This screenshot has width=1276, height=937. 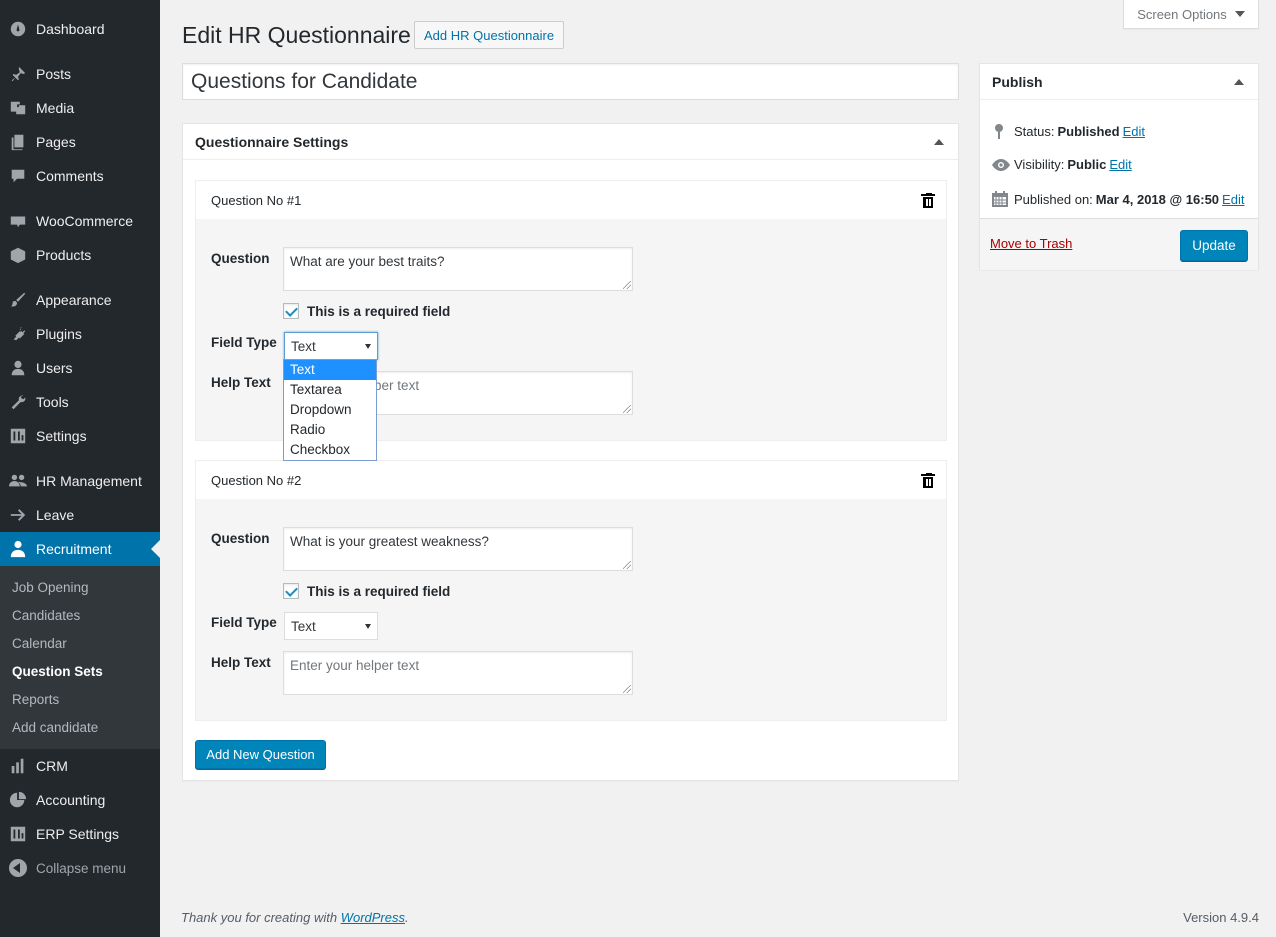 What do you see at coordinates (80, 29) in the screenshot?
I see `menu-item-dashboard: Dashboard` at bounding box center [80, 29].